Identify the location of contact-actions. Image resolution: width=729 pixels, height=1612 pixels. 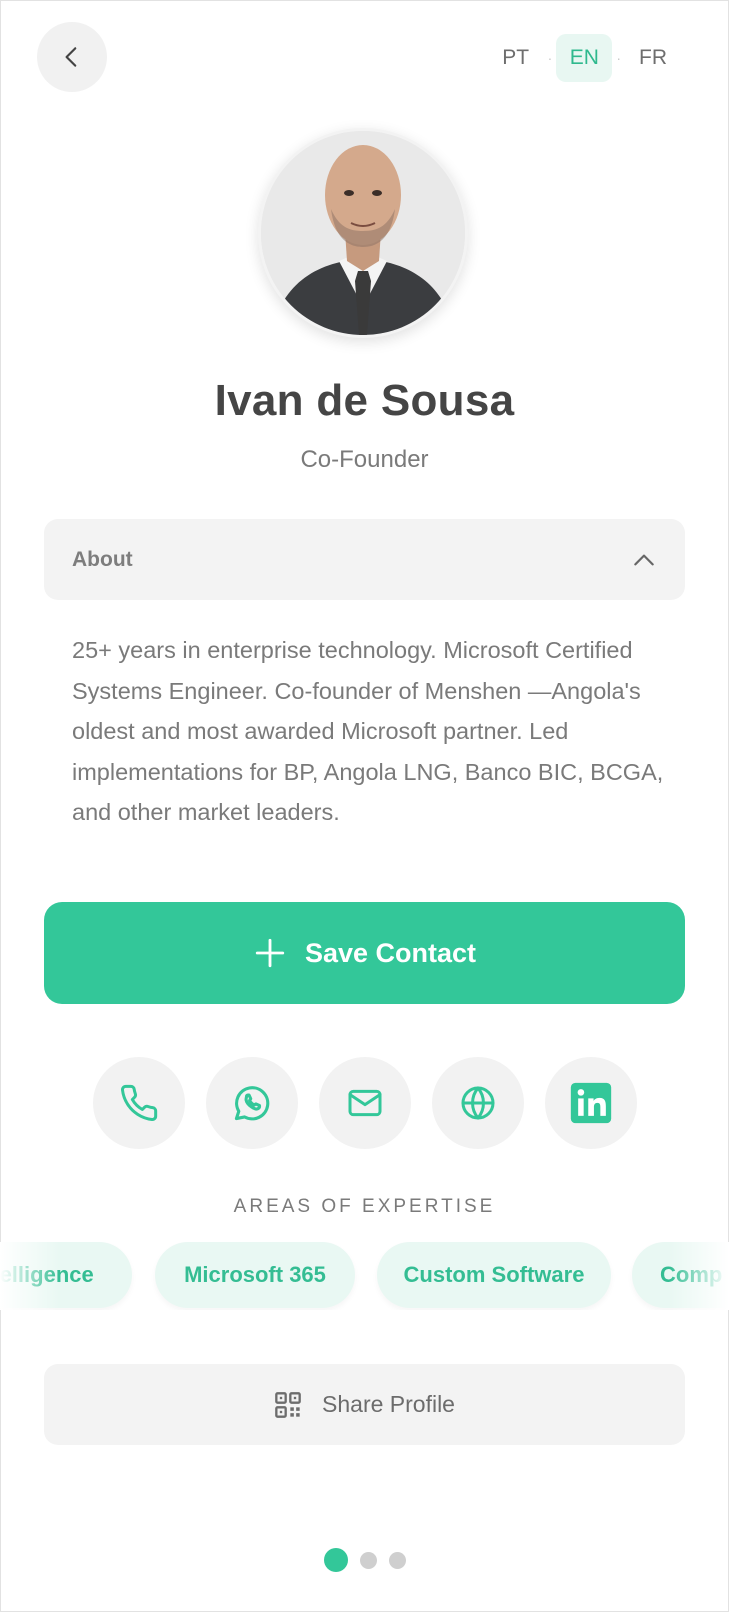
(365, 1103).